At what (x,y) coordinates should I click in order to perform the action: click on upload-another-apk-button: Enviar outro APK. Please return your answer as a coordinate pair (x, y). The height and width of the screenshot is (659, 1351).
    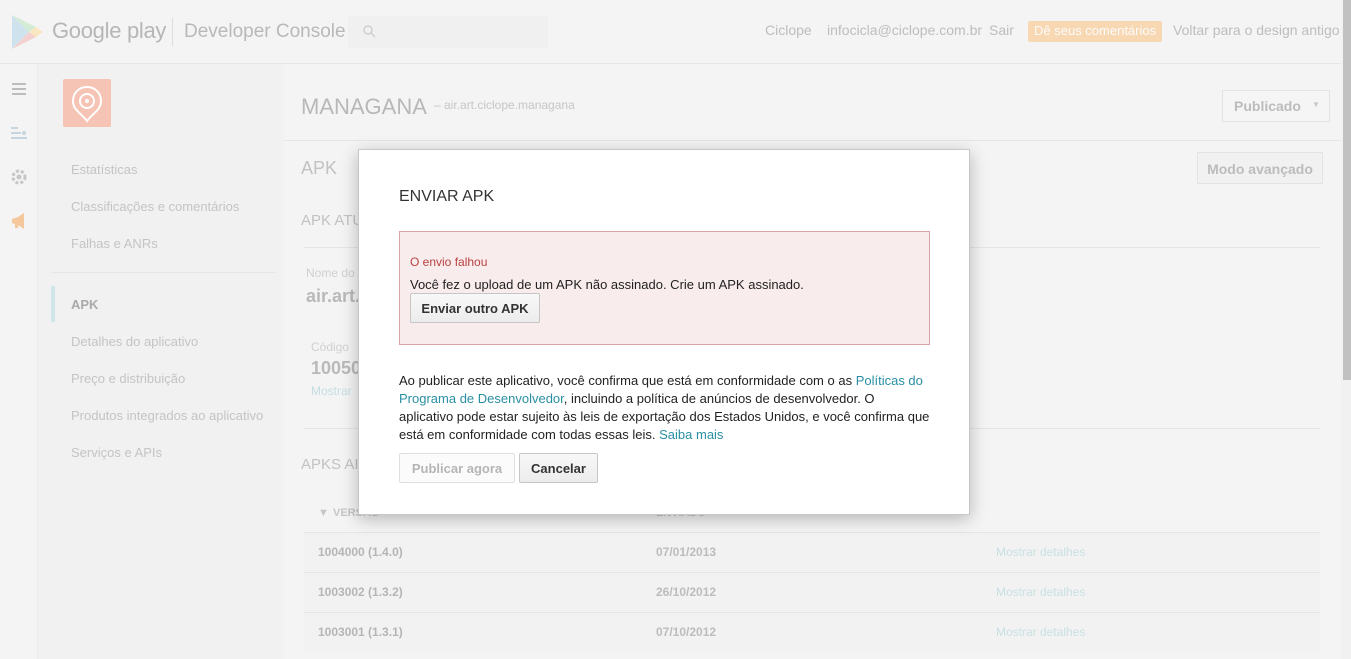
    Looking at the image, I should click on (475, 308).